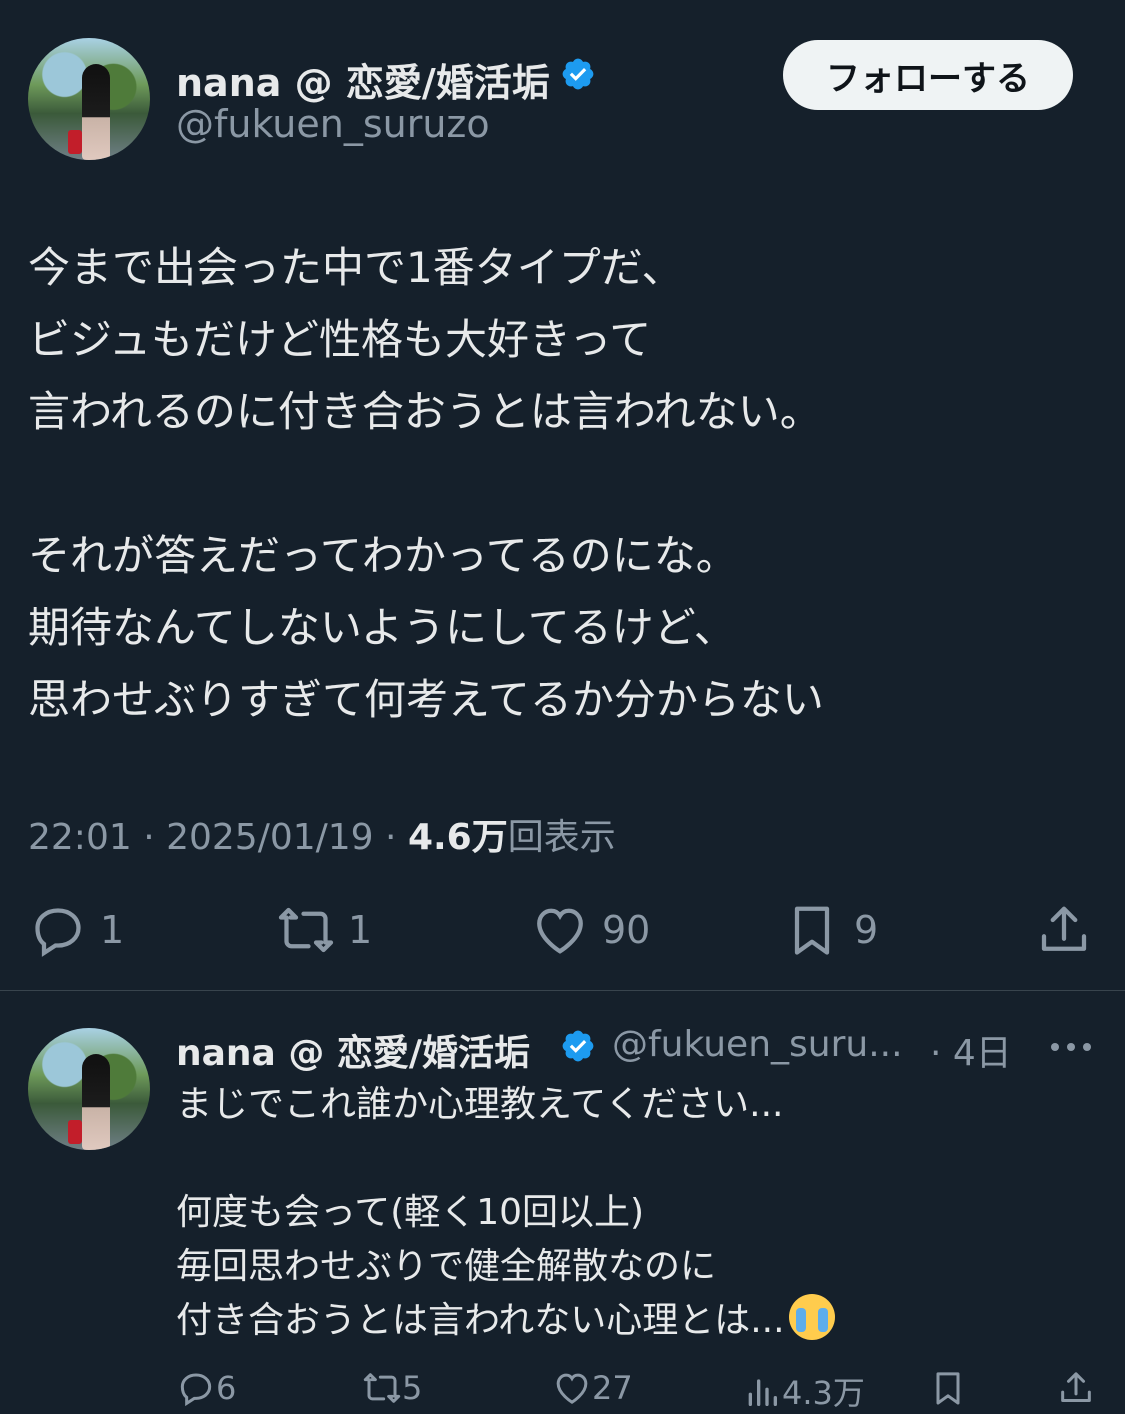 The width and height of the screenshot is (1125, 1414). Describe the element at coordinates (226, 1388) in the screenshot. I see `reply-reply-count: 6` at that location.